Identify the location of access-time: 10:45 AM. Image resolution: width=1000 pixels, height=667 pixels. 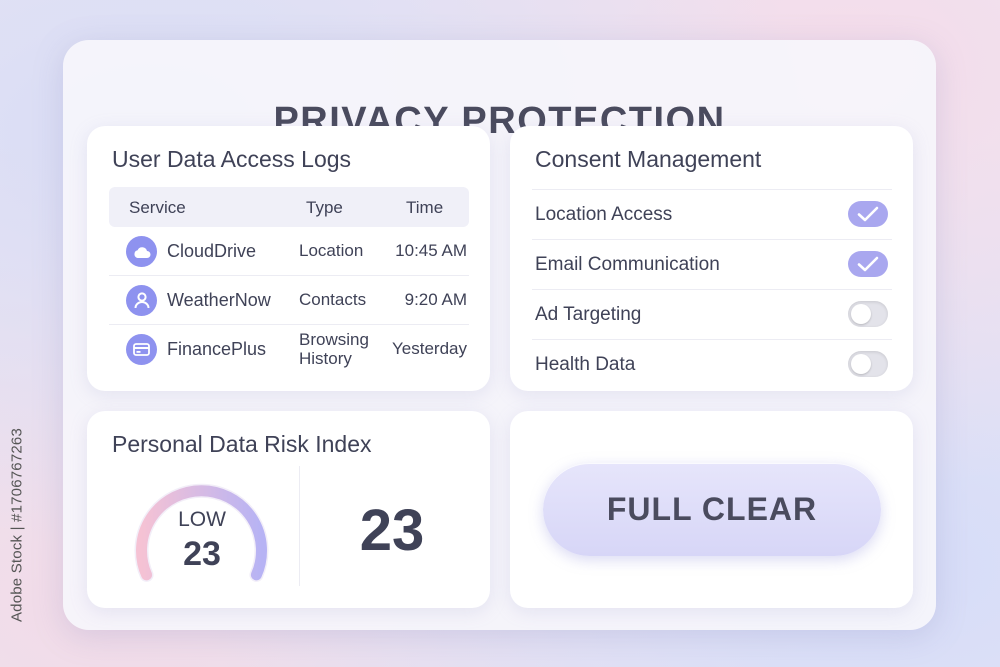
(431, 250).